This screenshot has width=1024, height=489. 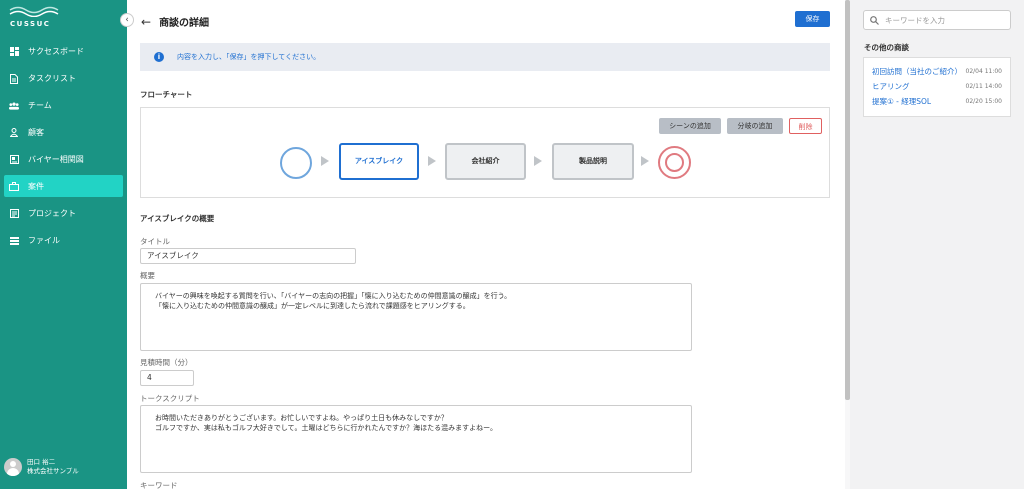 I want to click on script-label: トークスクリプト, so click(x=170, y=398).